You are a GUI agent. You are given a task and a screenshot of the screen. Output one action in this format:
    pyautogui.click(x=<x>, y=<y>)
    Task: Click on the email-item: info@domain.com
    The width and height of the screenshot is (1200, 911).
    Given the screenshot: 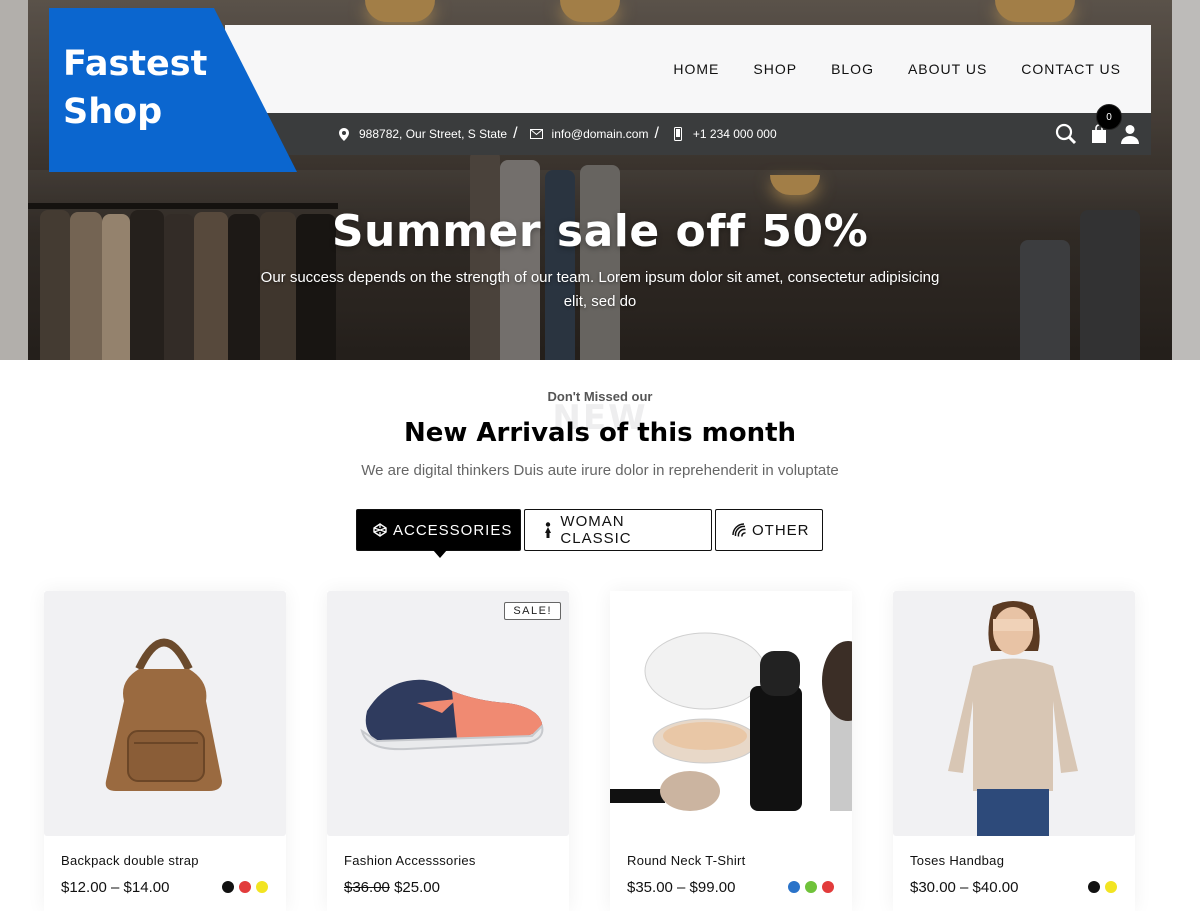 What is the action you would take?
    pyautogui.click(x=589, y=134)
    